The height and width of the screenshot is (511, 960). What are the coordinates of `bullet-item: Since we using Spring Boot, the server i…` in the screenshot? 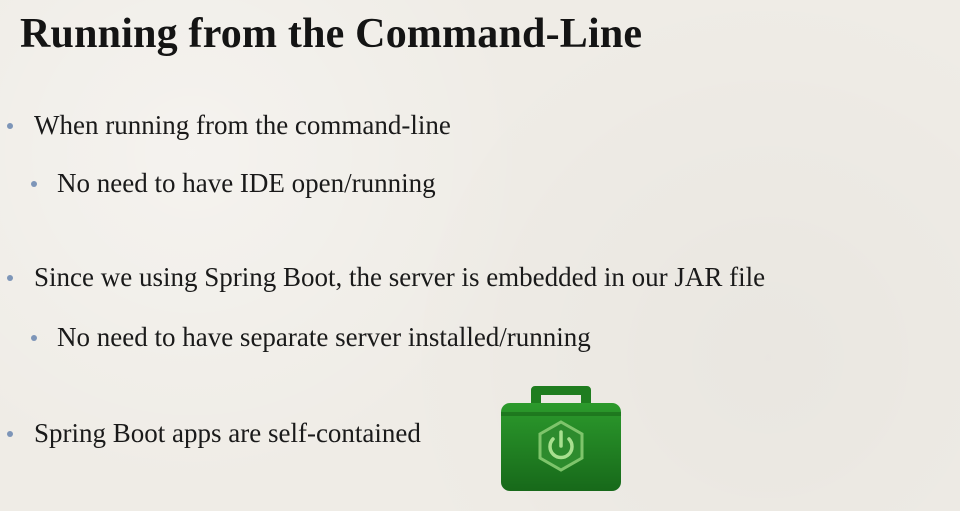 It's located at (386, 277).